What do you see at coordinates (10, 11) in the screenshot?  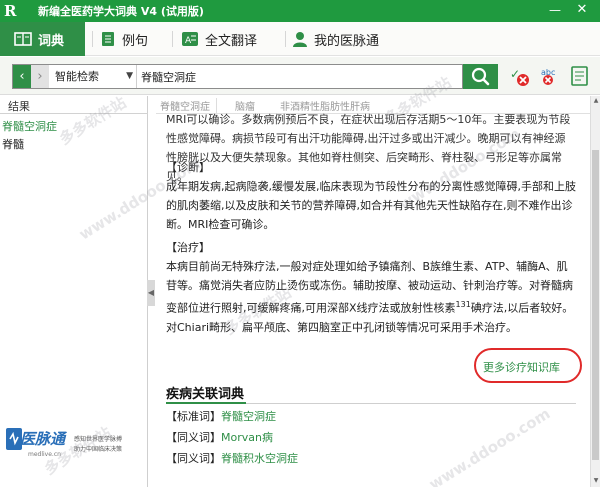 I see `app-logo: R` at bounding box center [10, 11].